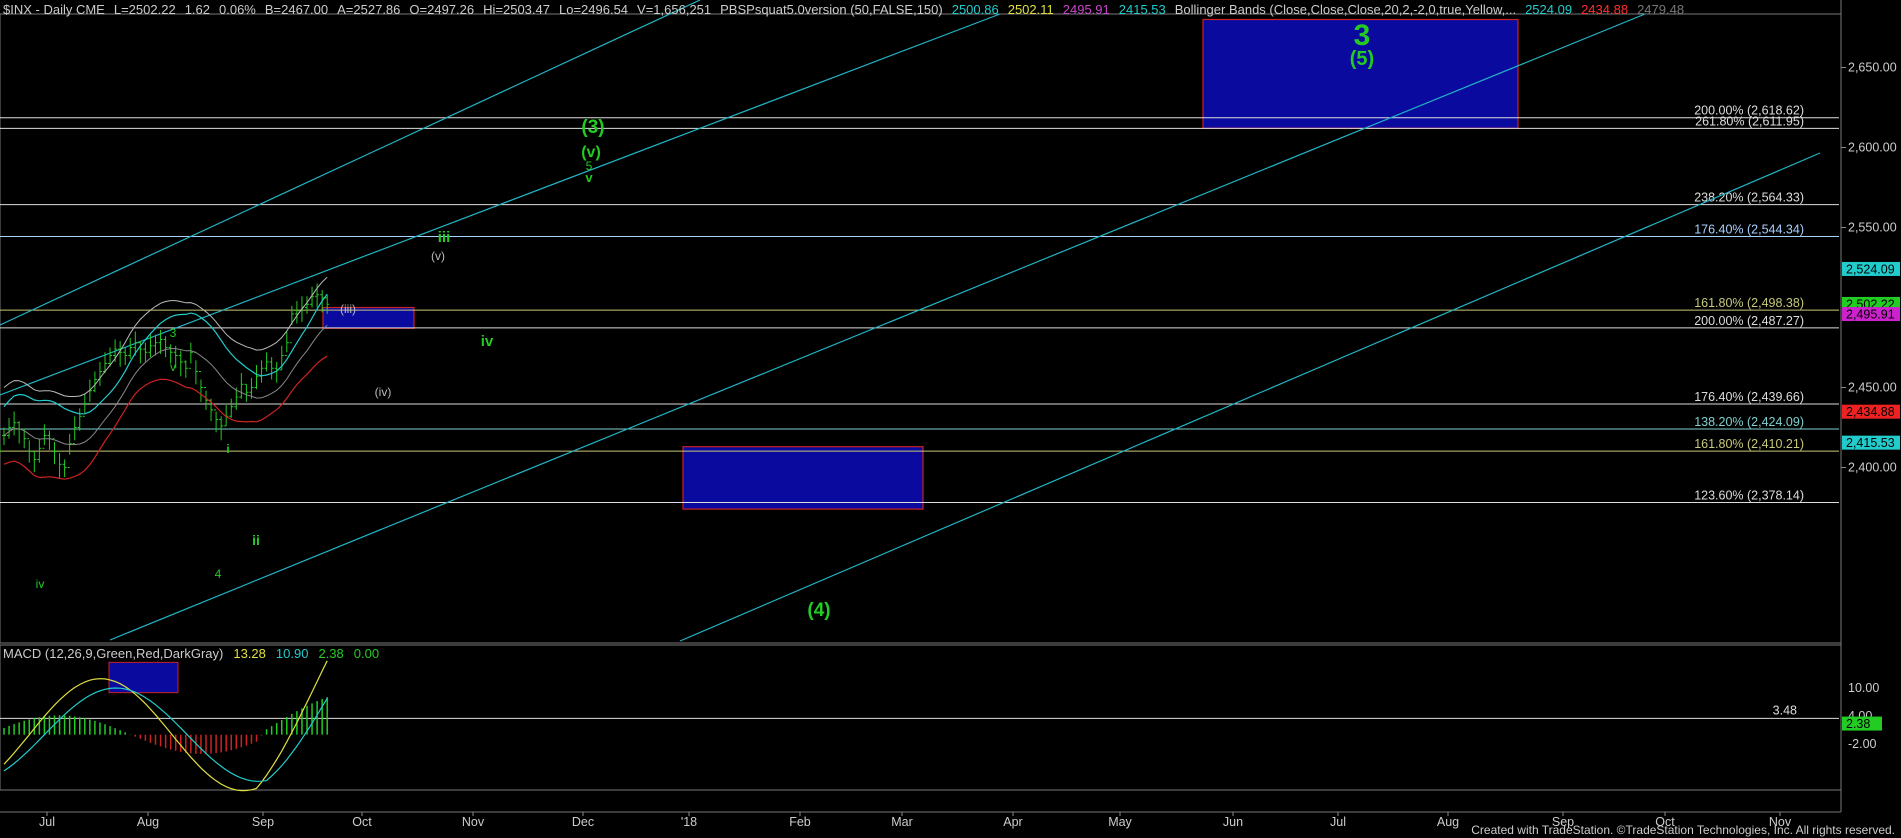  Describe the element at coordinates (1749, 321) in the screenshot. I see `fib-level-label-6: 200.00% (2,487.27)` at that location.